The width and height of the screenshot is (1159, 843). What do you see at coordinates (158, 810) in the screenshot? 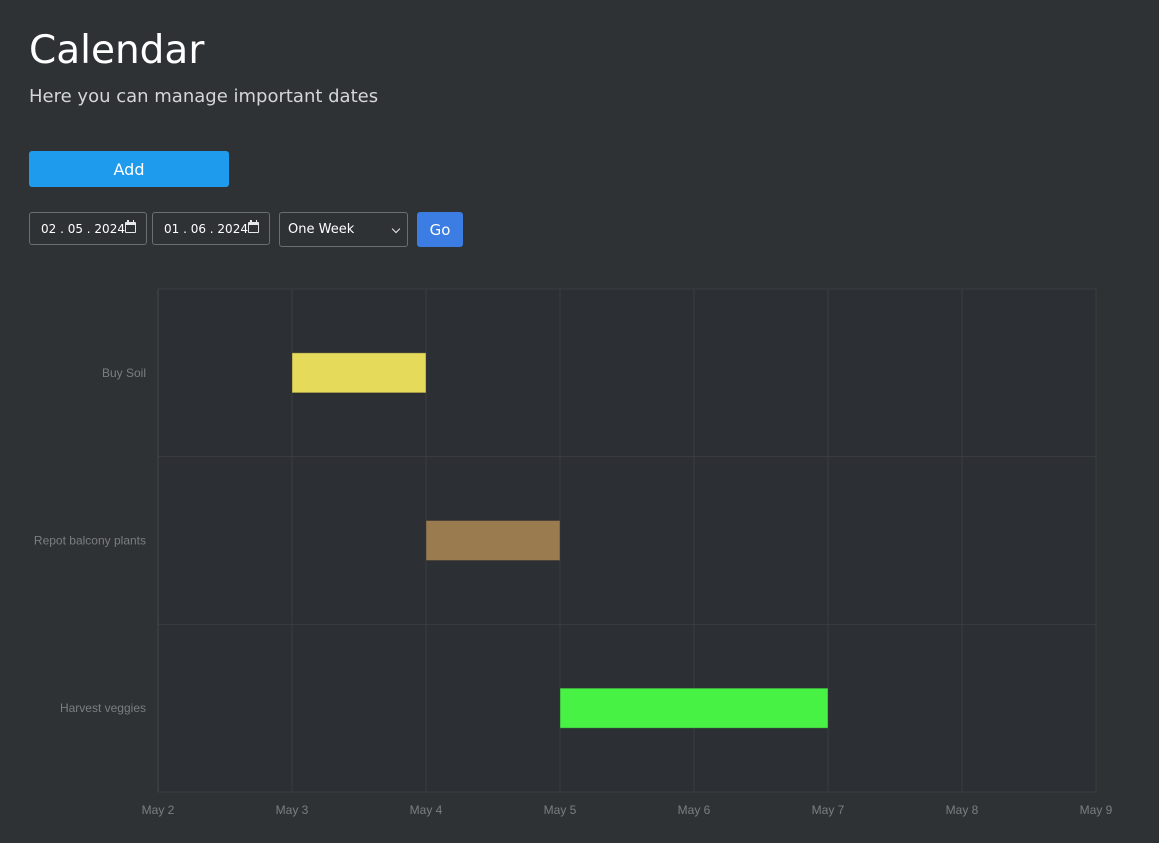
I see `x-tick-label: May 2` at bounding box center [158, 810].